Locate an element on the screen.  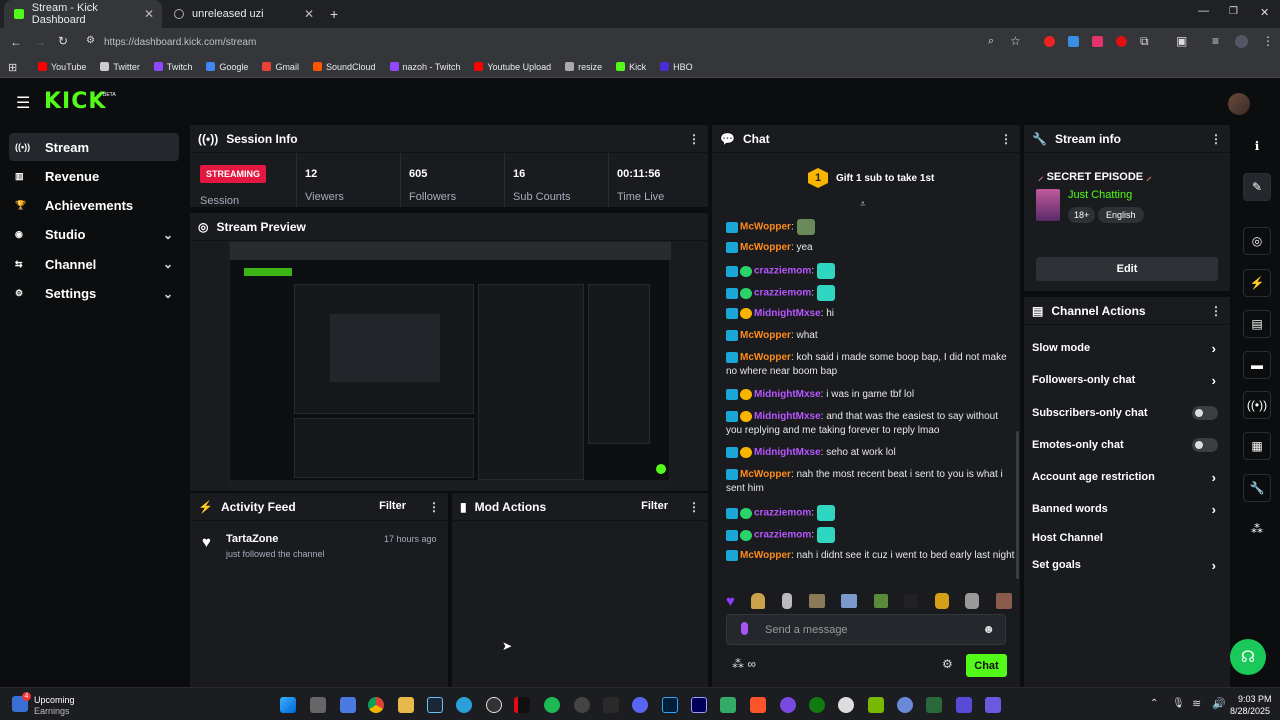
discord-icon is located at coordinates (640, 705).